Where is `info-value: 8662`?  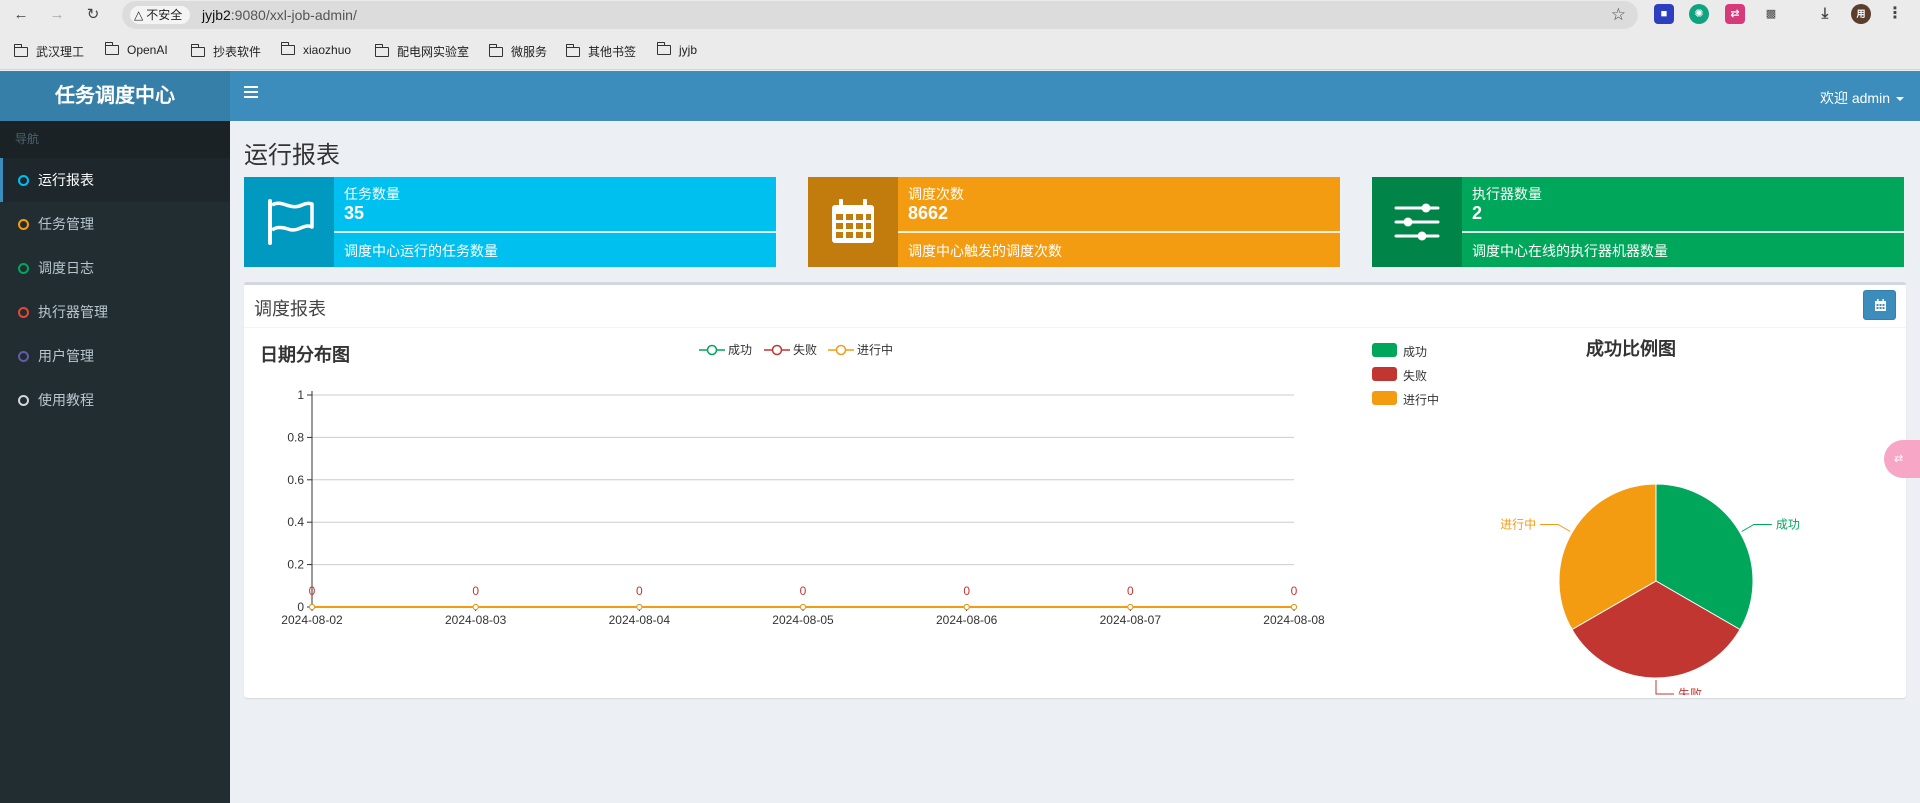
info-value: 8662 is located at coordinates (928, 213).